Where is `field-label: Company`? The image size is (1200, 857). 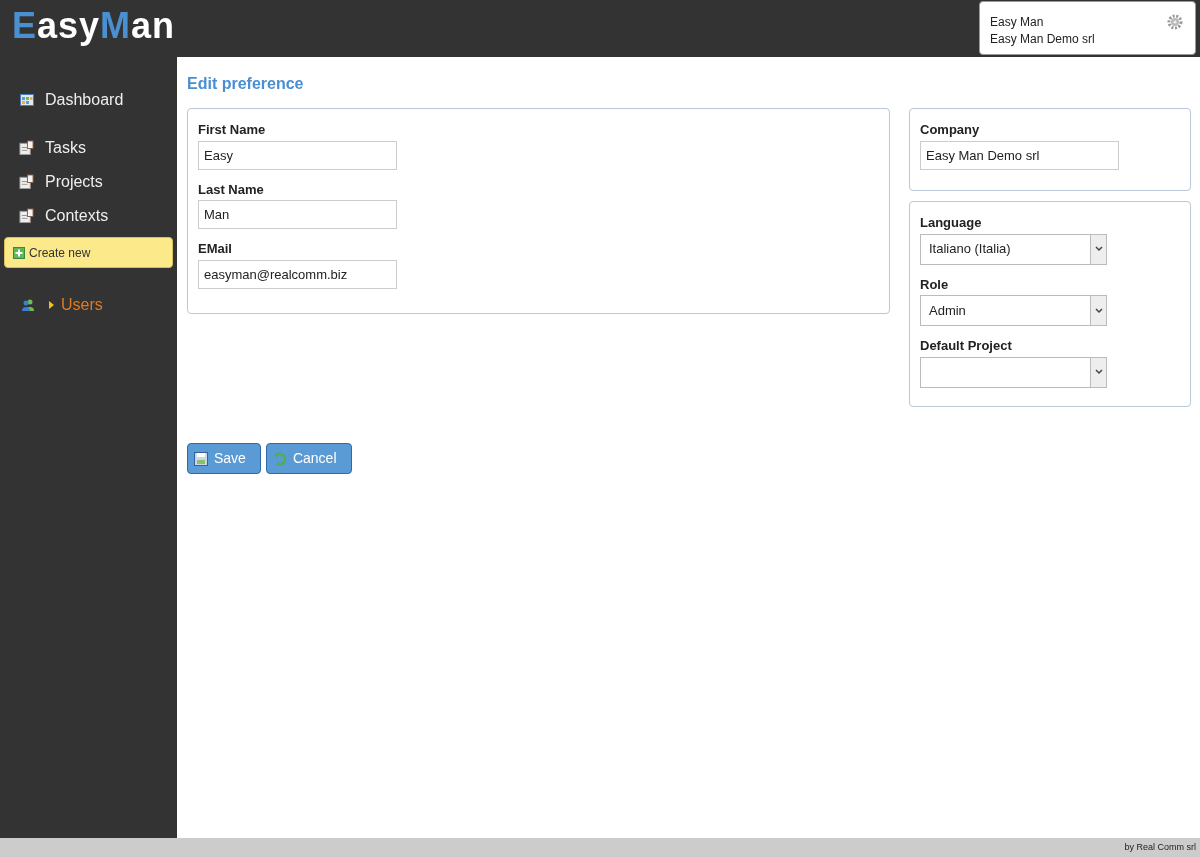
field-label: Company is located at coordinates (950, 130).